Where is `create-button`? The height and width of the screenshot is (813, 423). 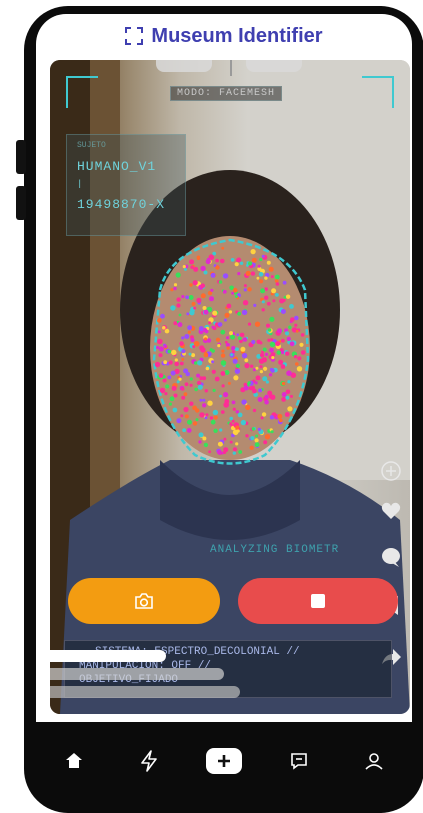
create-button is located at coordinates (223, 761).